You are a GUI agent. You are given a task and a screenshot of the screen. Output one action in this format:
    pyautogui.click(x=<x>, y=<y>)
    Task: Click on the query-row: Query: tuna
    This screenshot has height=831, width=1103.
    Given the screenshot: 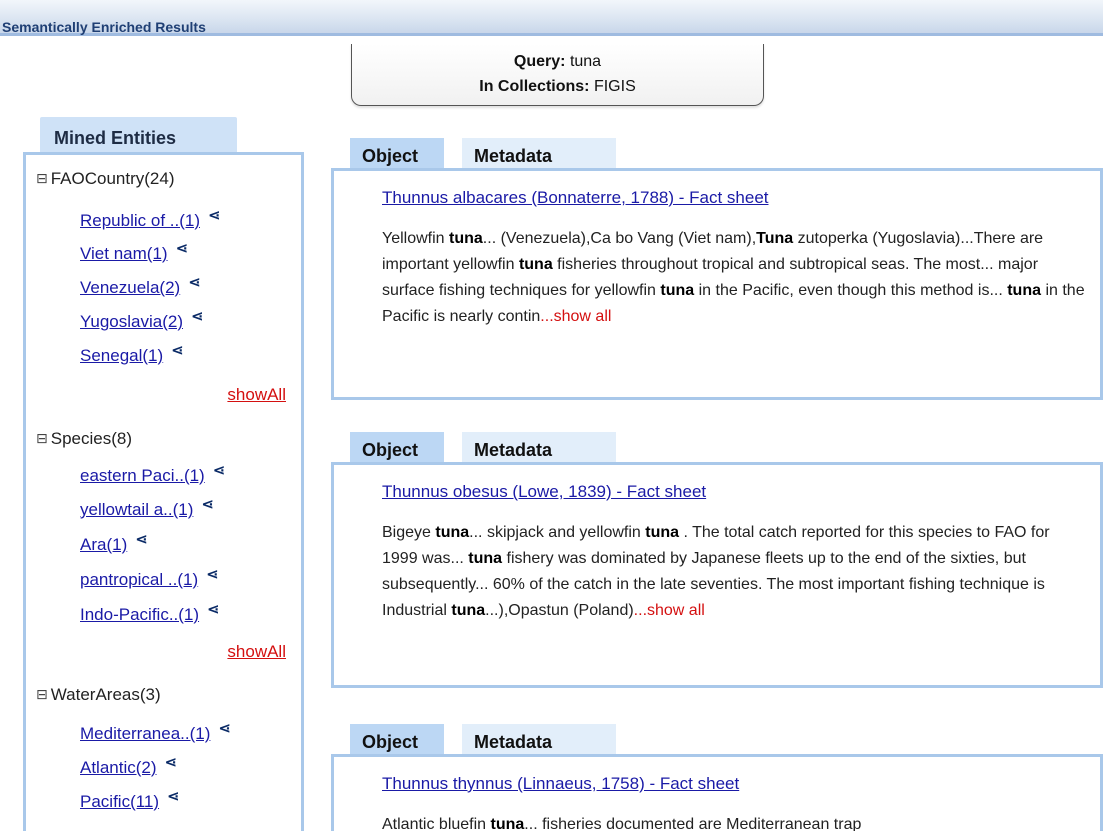 What is the action you would take?
    pyautogui.click(x=557, y=61)
    